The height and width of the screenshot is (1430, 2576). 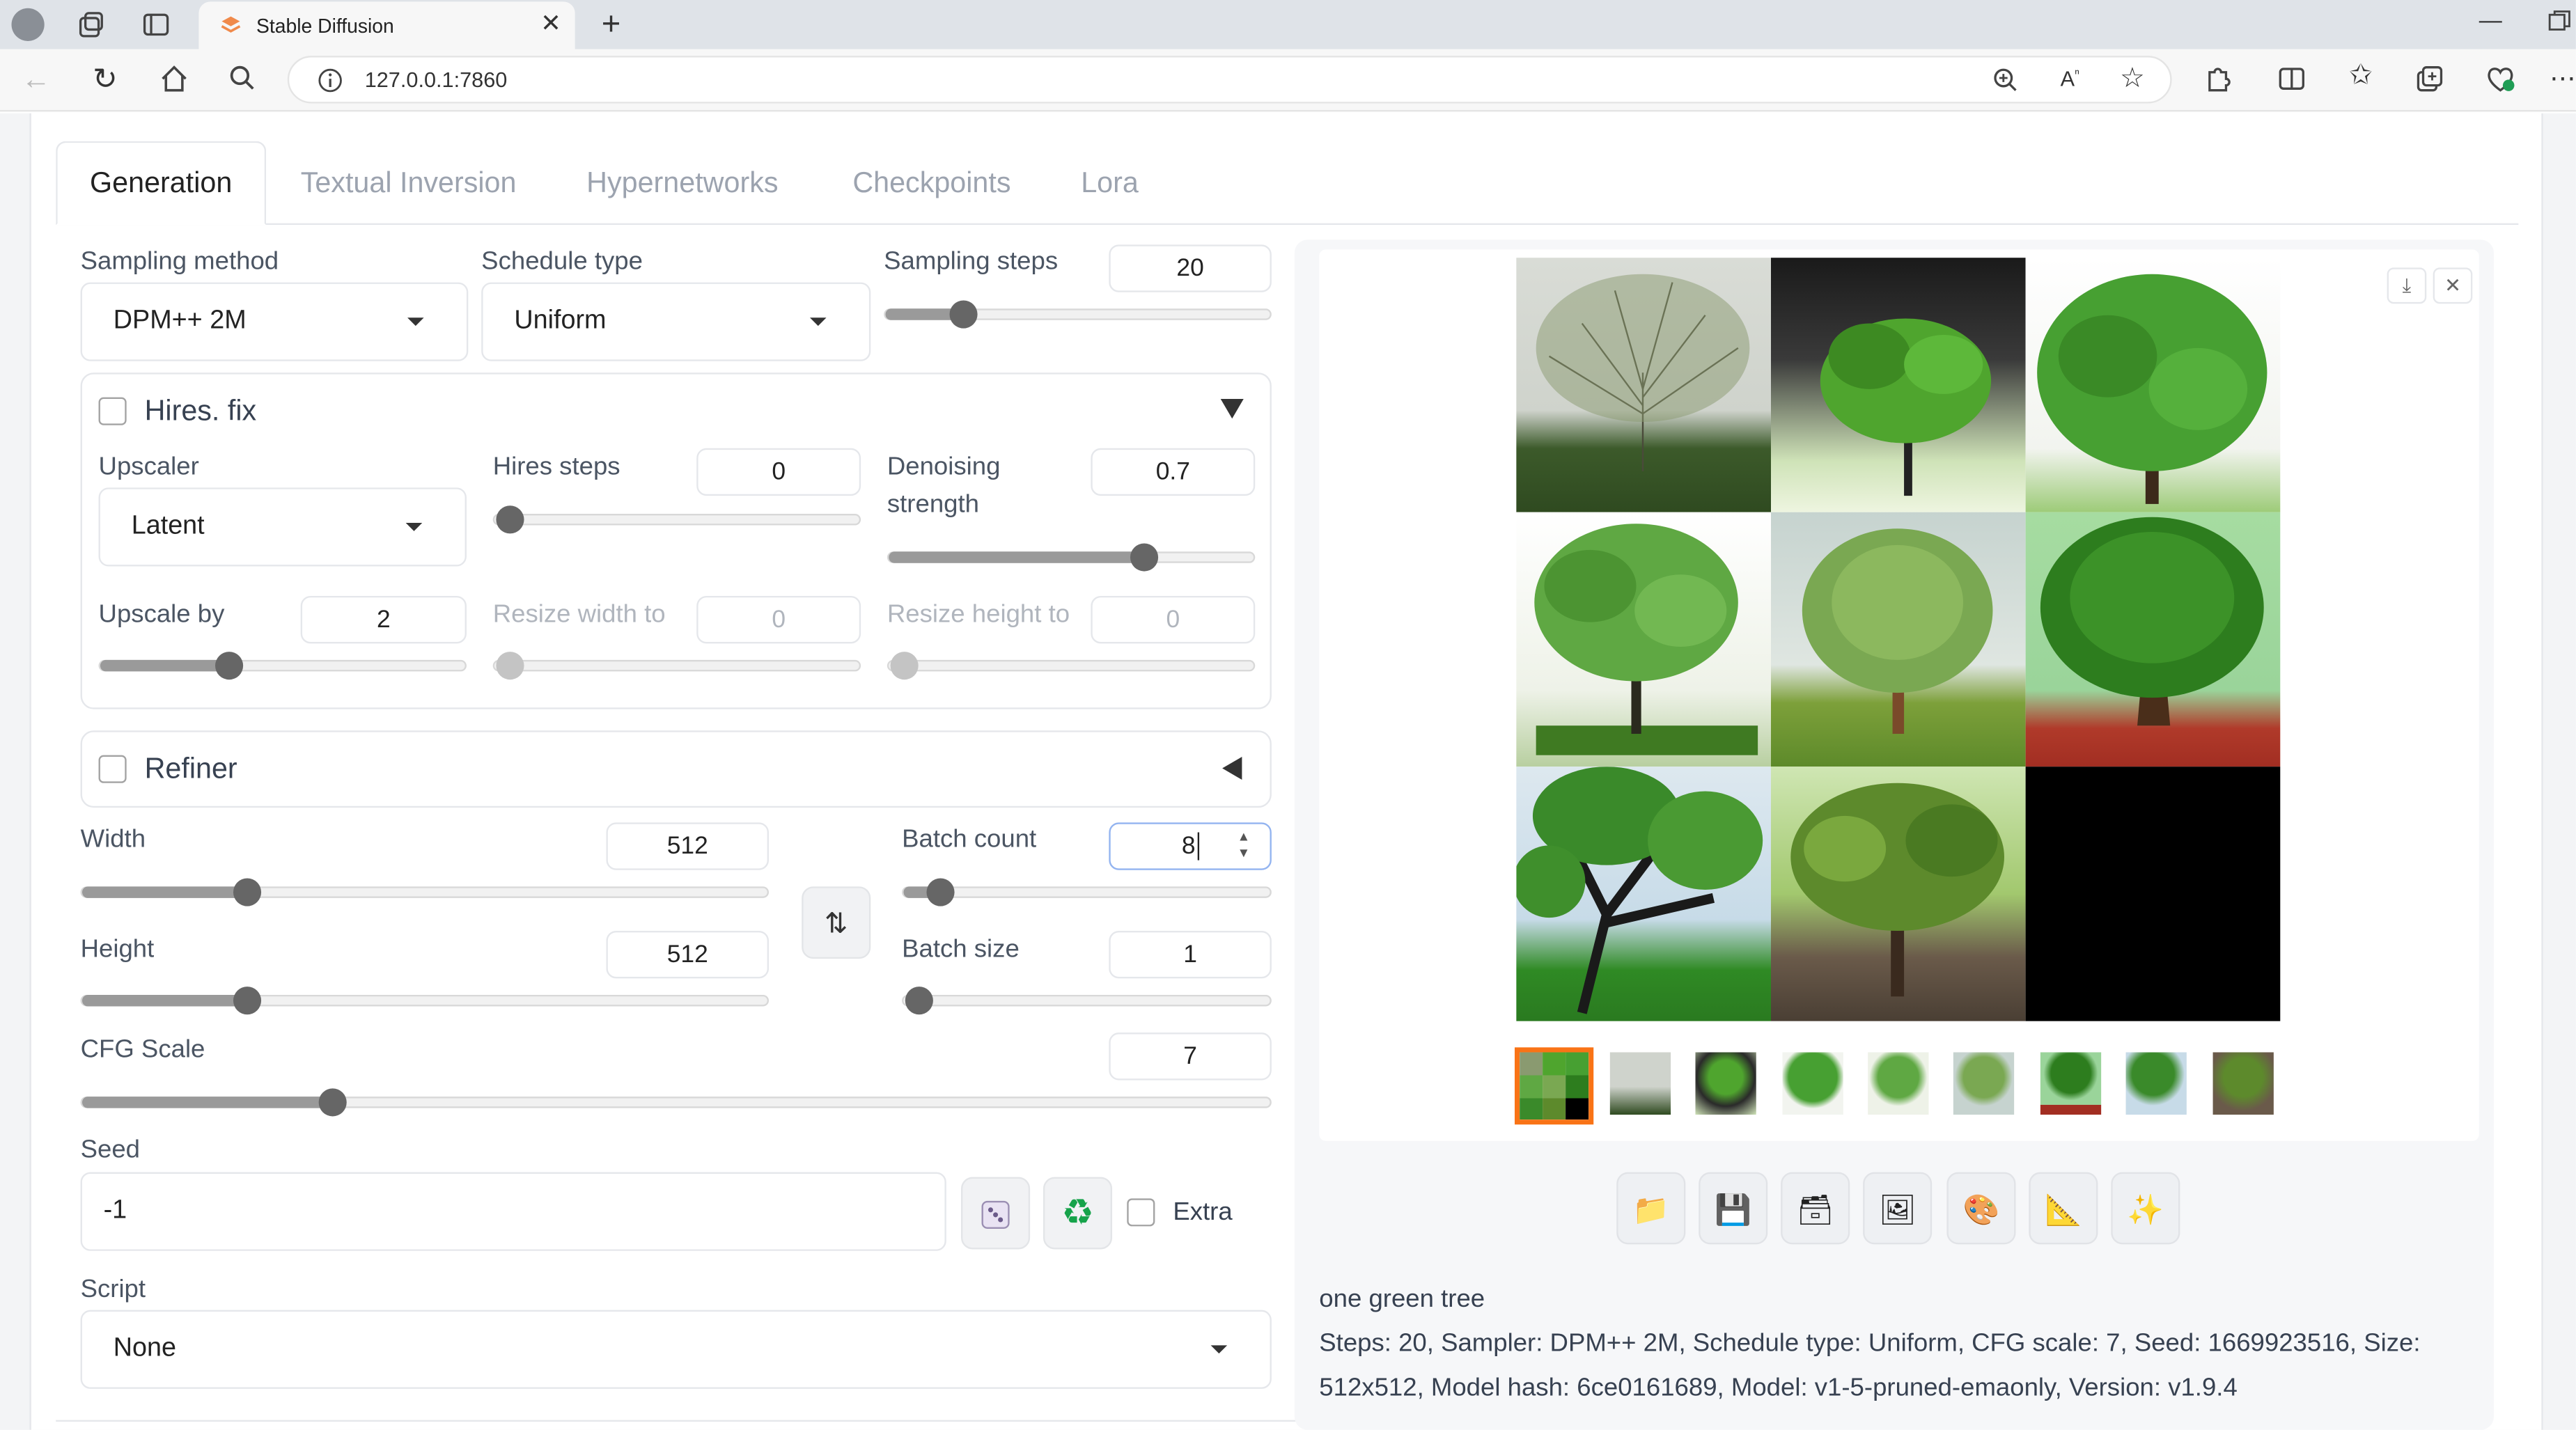 What do you see at coordinates (282, 666) in the screenshot?
I see `upscale-by-slider` at bounding box center [282, 666].